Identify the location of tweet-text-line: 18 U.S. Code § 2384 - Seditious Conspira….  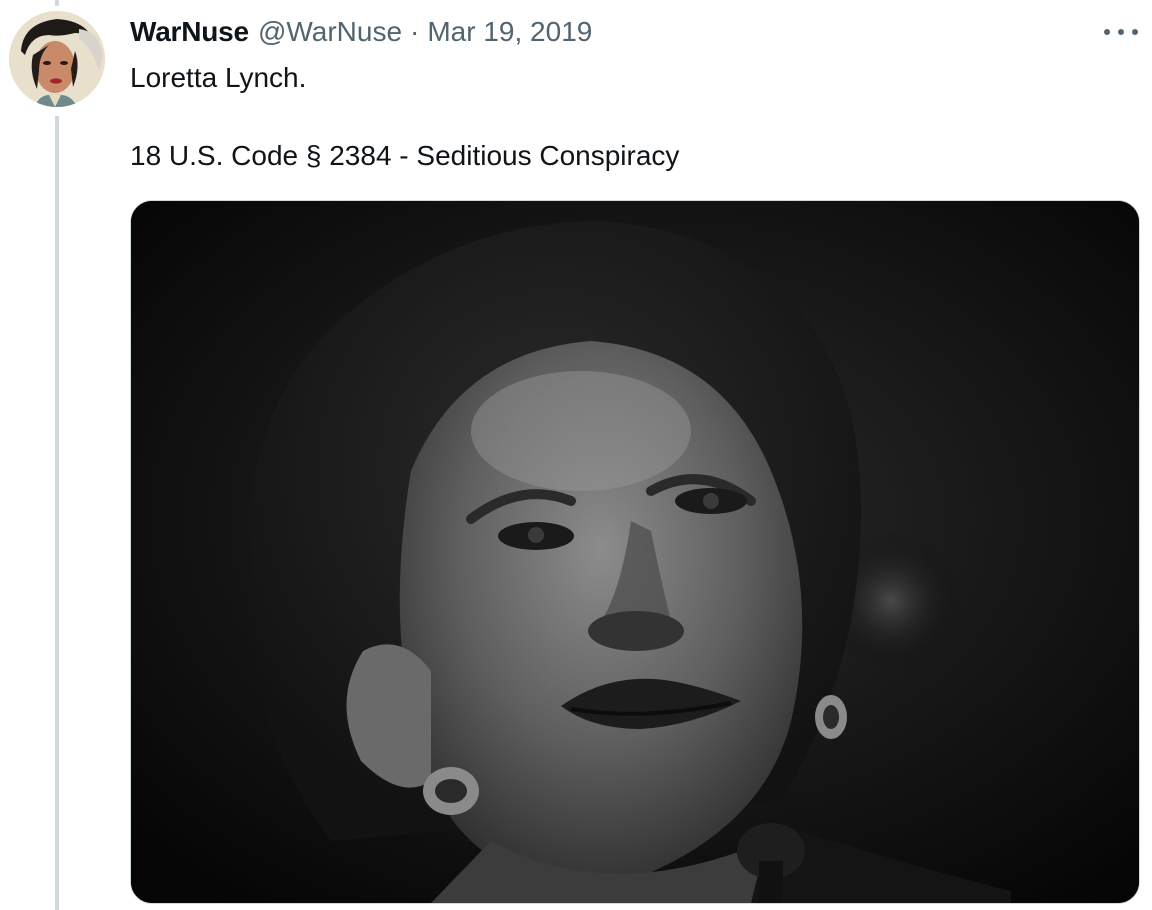
(405, 155).